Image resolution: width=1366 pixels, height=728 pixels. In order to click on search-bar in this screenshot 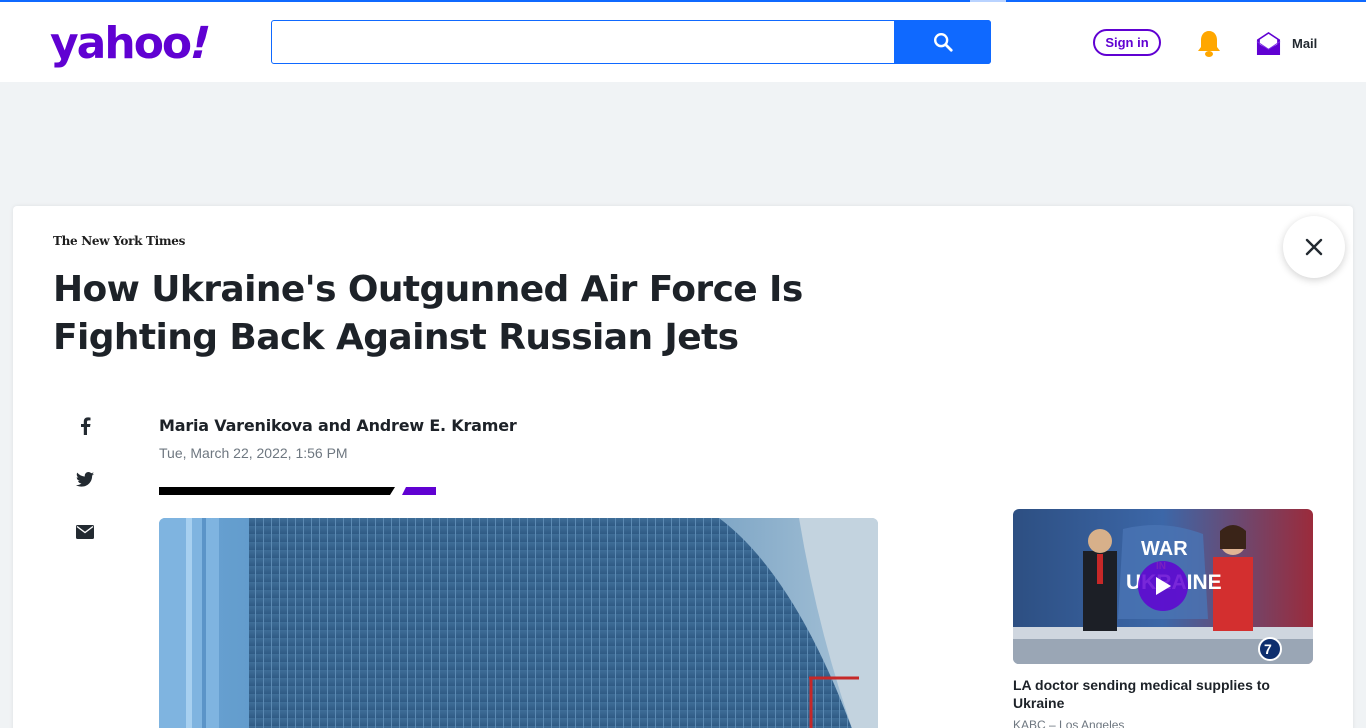, I will do `click(631, 42)`.